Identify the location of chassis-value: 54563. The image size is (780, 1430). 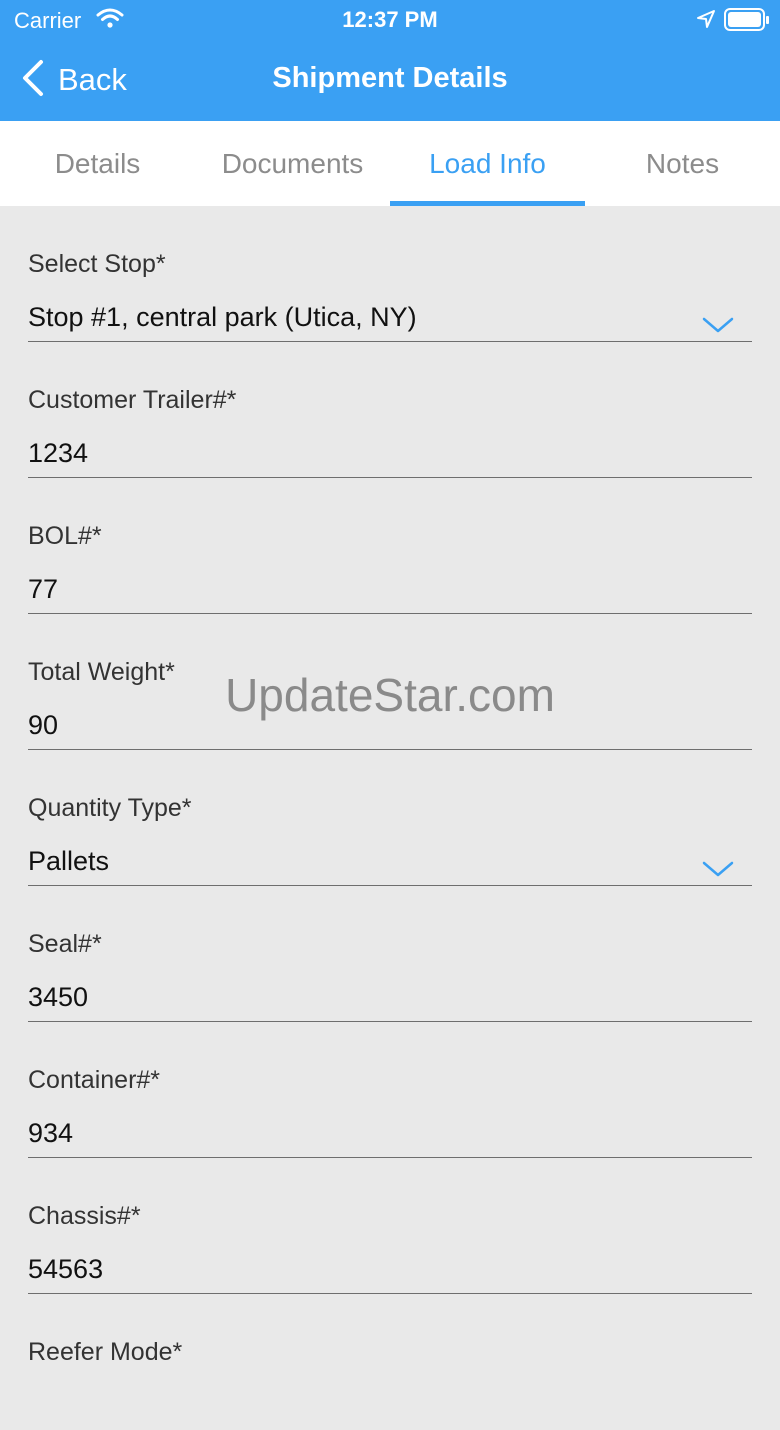
(66, 1269).